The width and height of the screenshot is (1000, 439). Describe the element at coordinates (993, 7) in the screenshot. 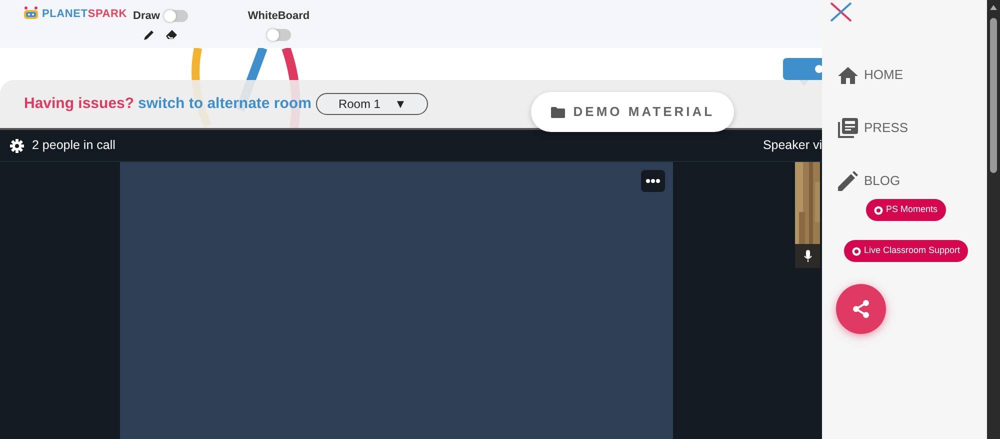

I see `scroll-up-icon` at that location.